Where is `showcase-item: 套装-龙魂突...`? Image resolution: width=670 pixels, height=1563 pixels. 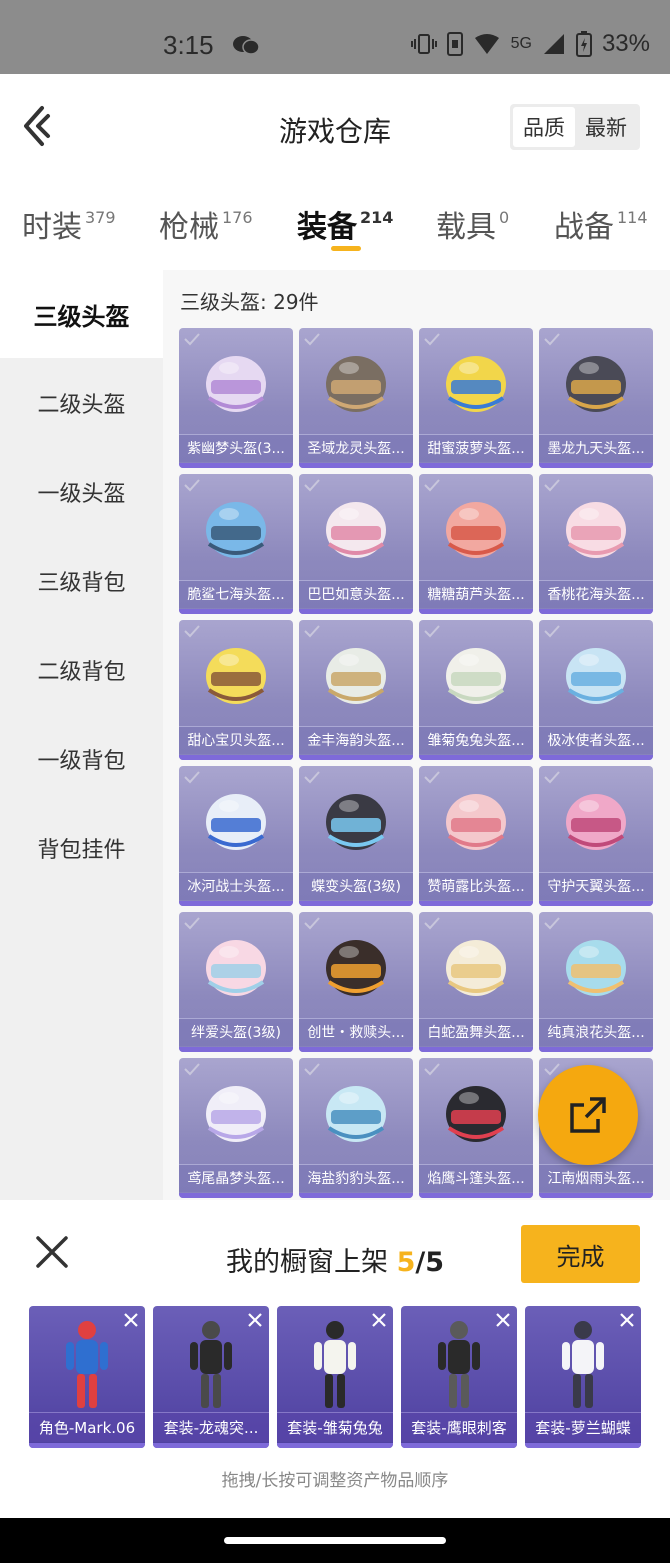
showcase-item: 套装-龙魂突... is located at coordinates (211, 1377).